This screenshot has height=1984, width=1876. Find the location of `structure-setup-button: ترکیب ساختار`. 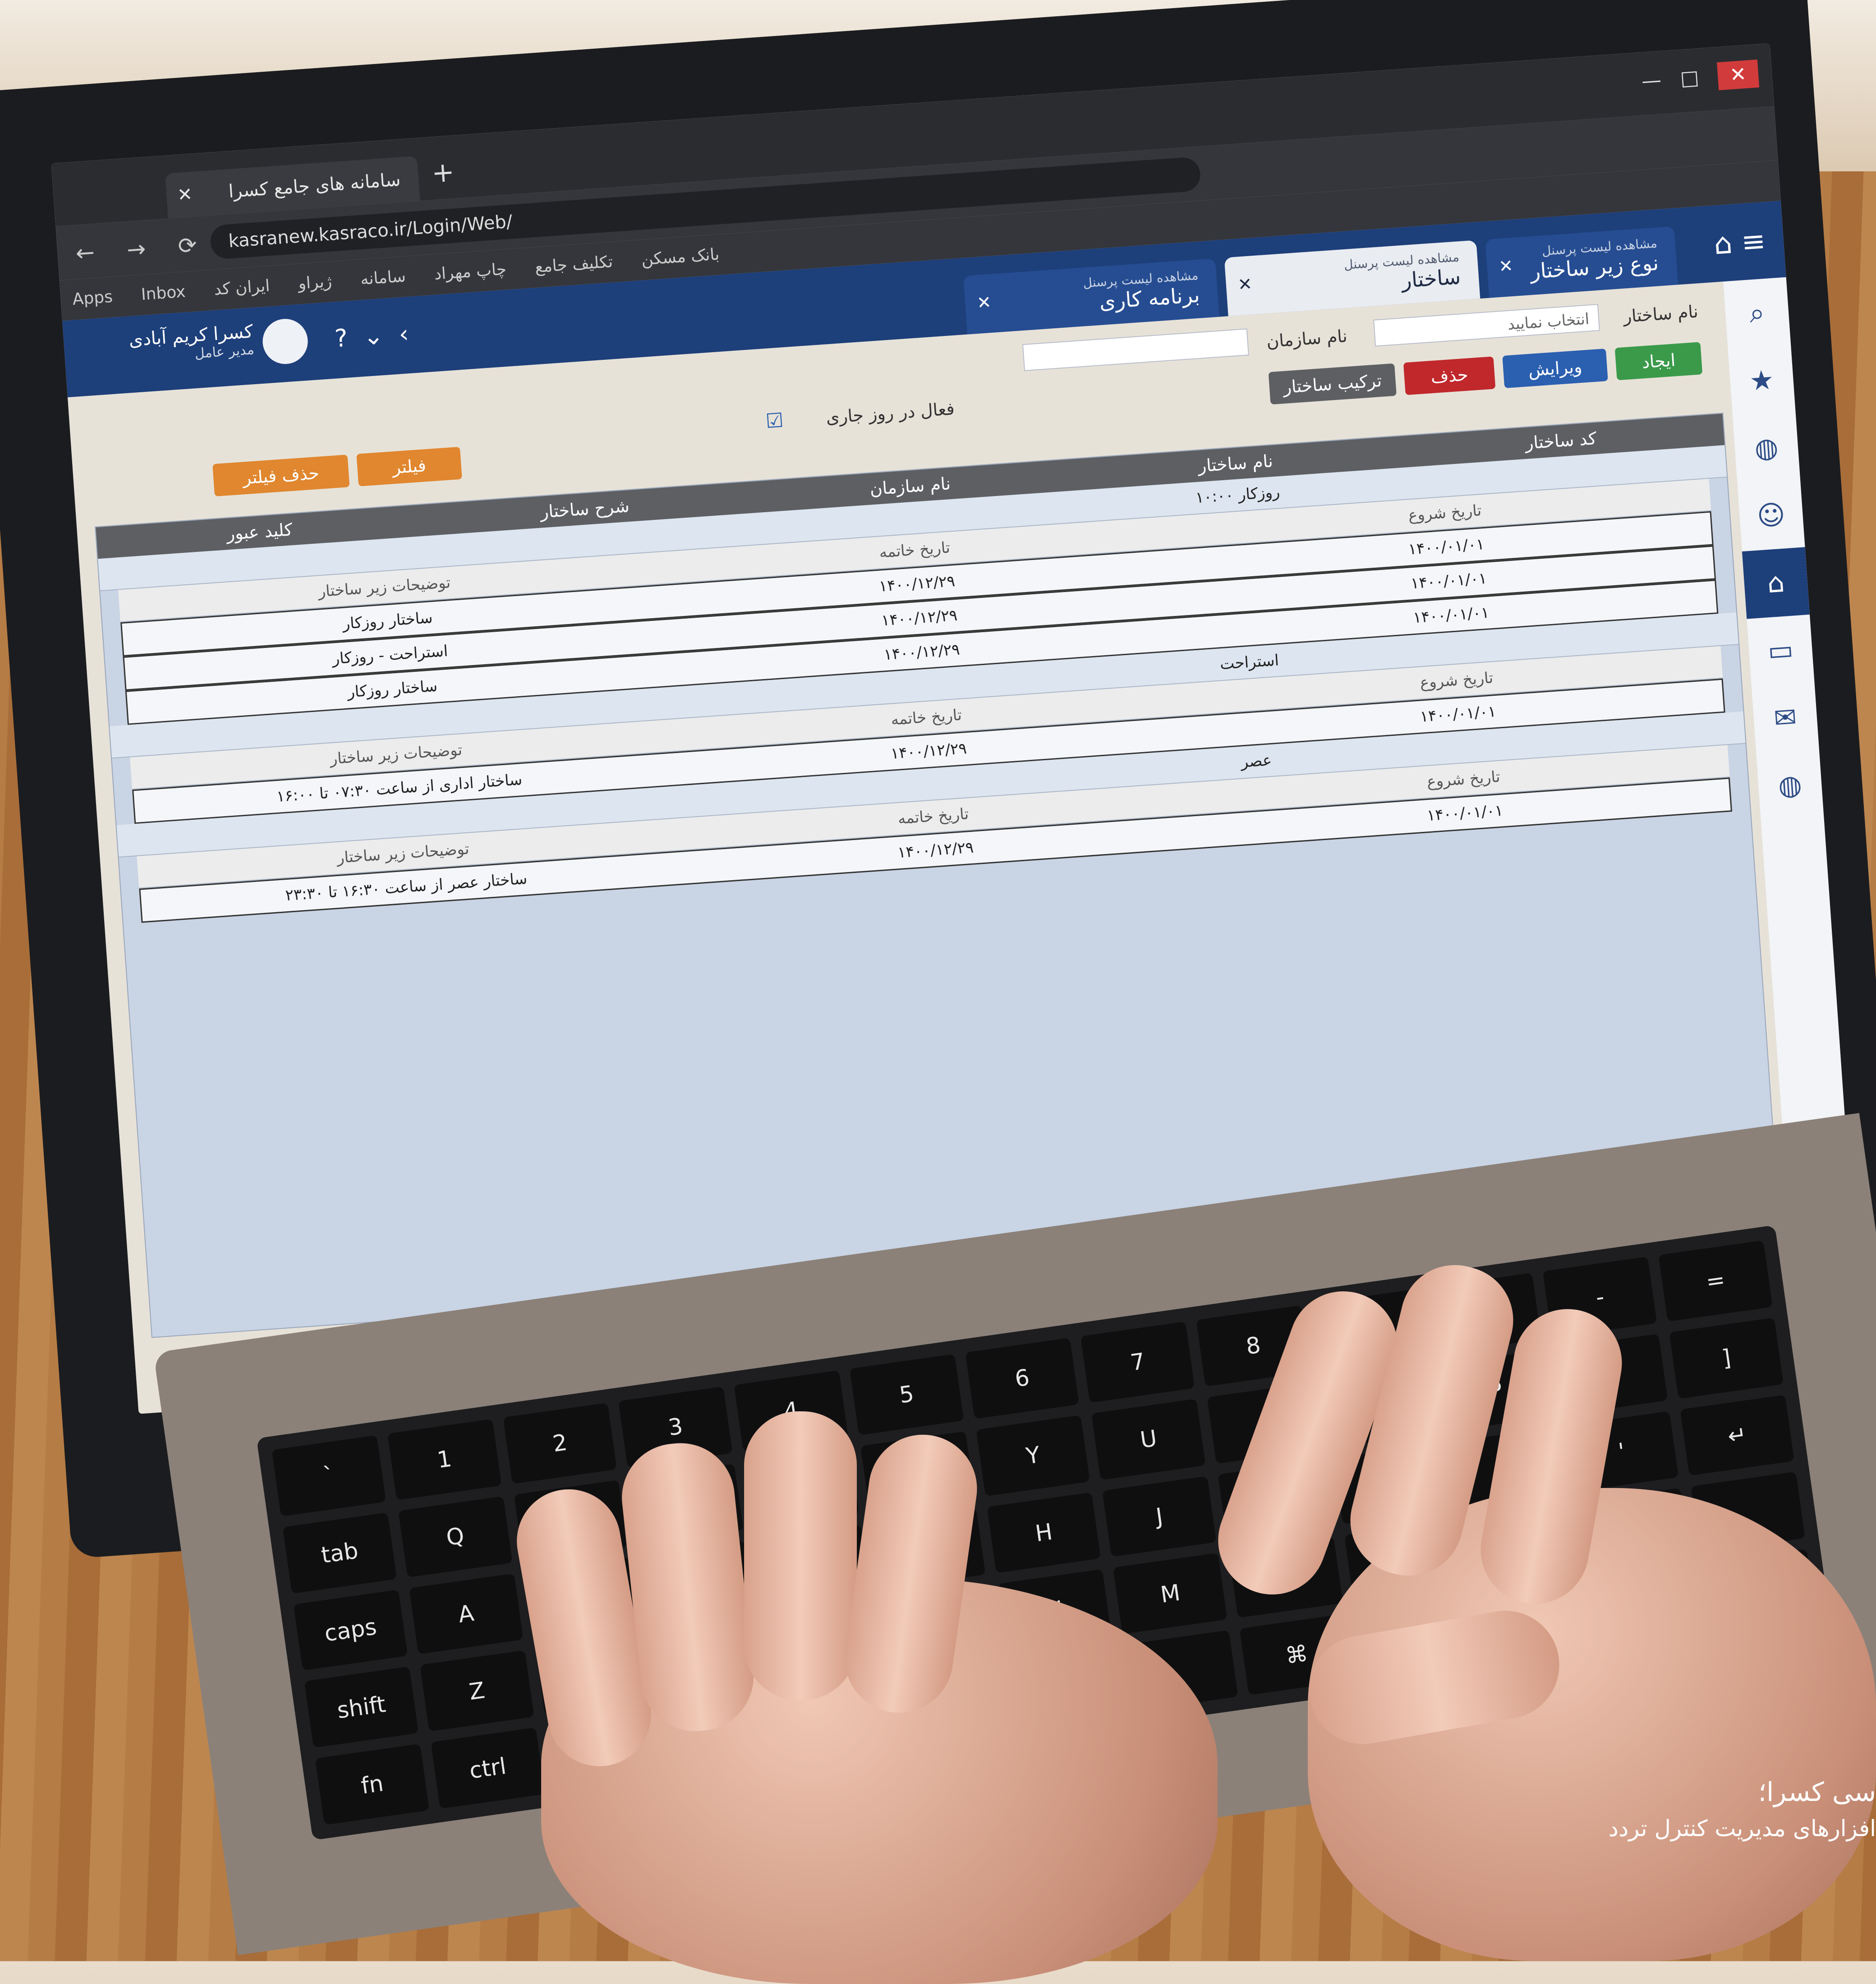

structure-setup-button: ترکیب ساختار is located at coordinates (1332, 384).